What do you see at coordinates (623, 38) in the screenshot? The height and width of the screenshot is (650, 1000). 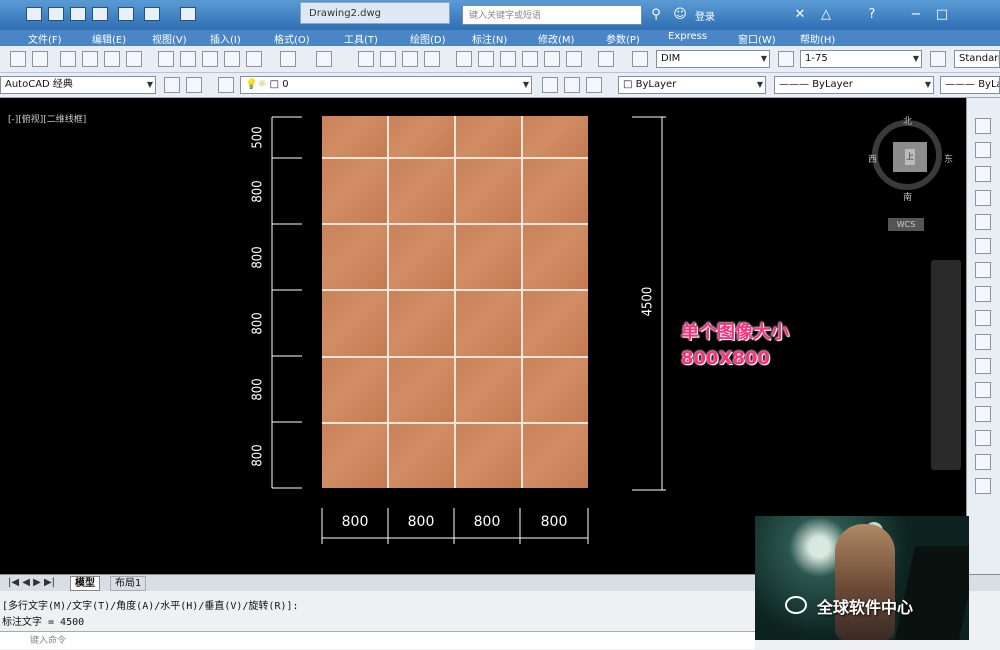 I see `menu-parameter: 参数(P)` at bounding box center [623, 38].